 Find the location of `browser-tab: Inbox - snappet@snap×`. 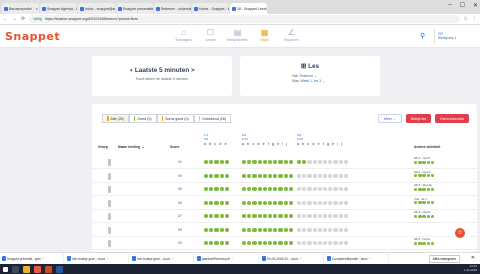

browser-tab: Inbox - snappet@snap× is located at coordinates (96, 8).